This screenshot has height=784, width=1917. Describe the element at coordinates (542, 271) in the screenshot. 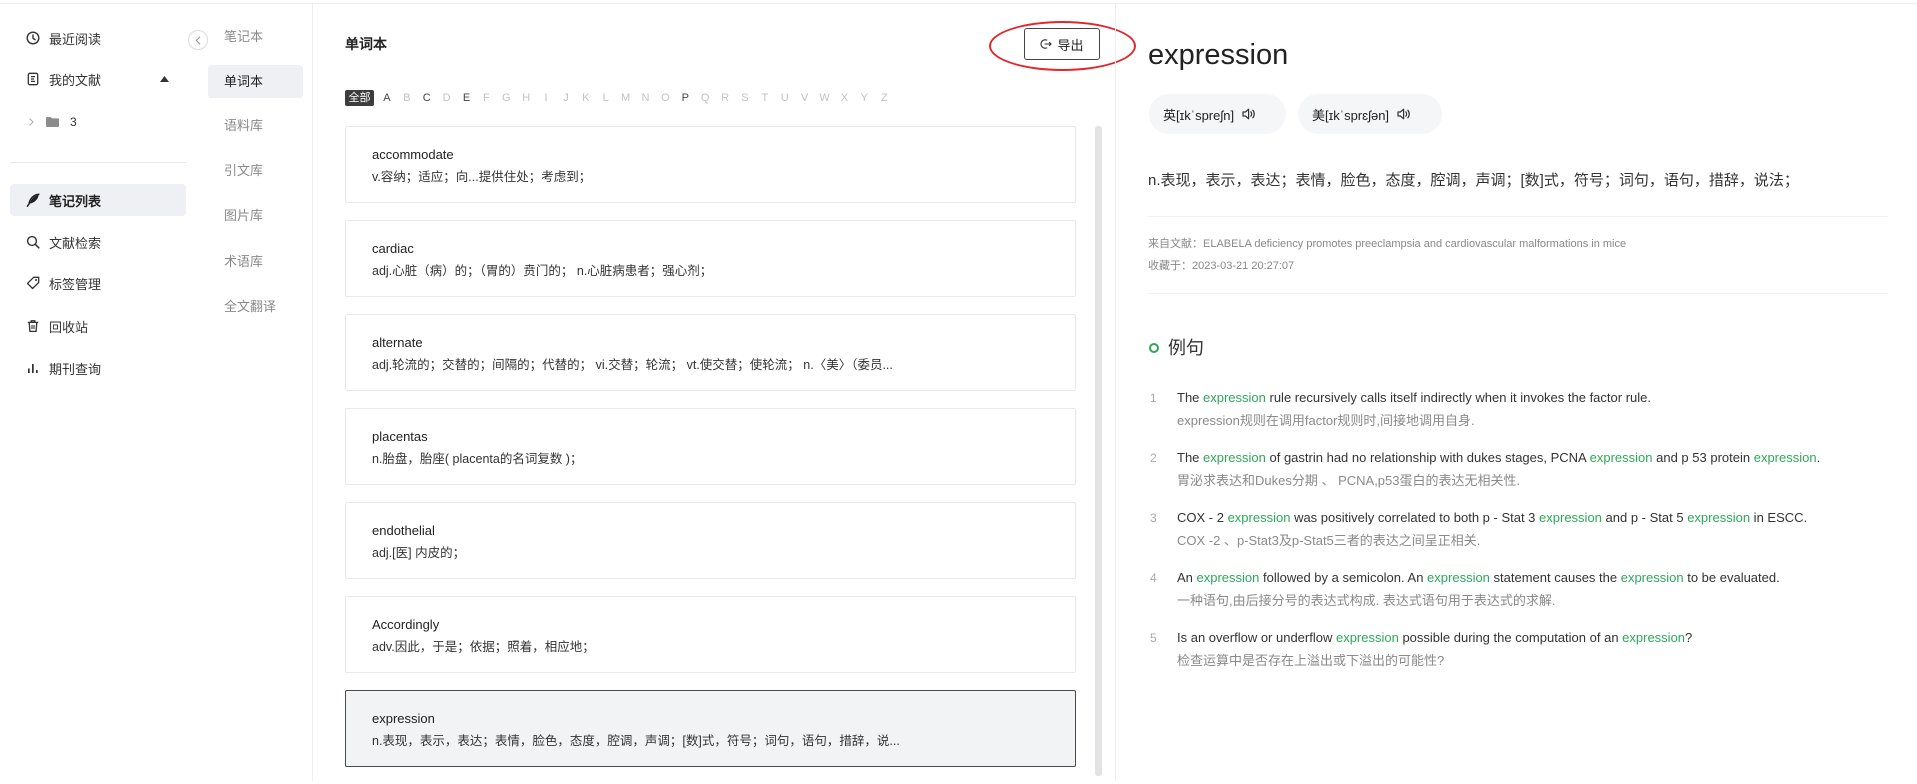

I see `word-definition: adj.心脏（病）的；（胃的）贲门的； n.心脏病患者；强心剂；` at that location.